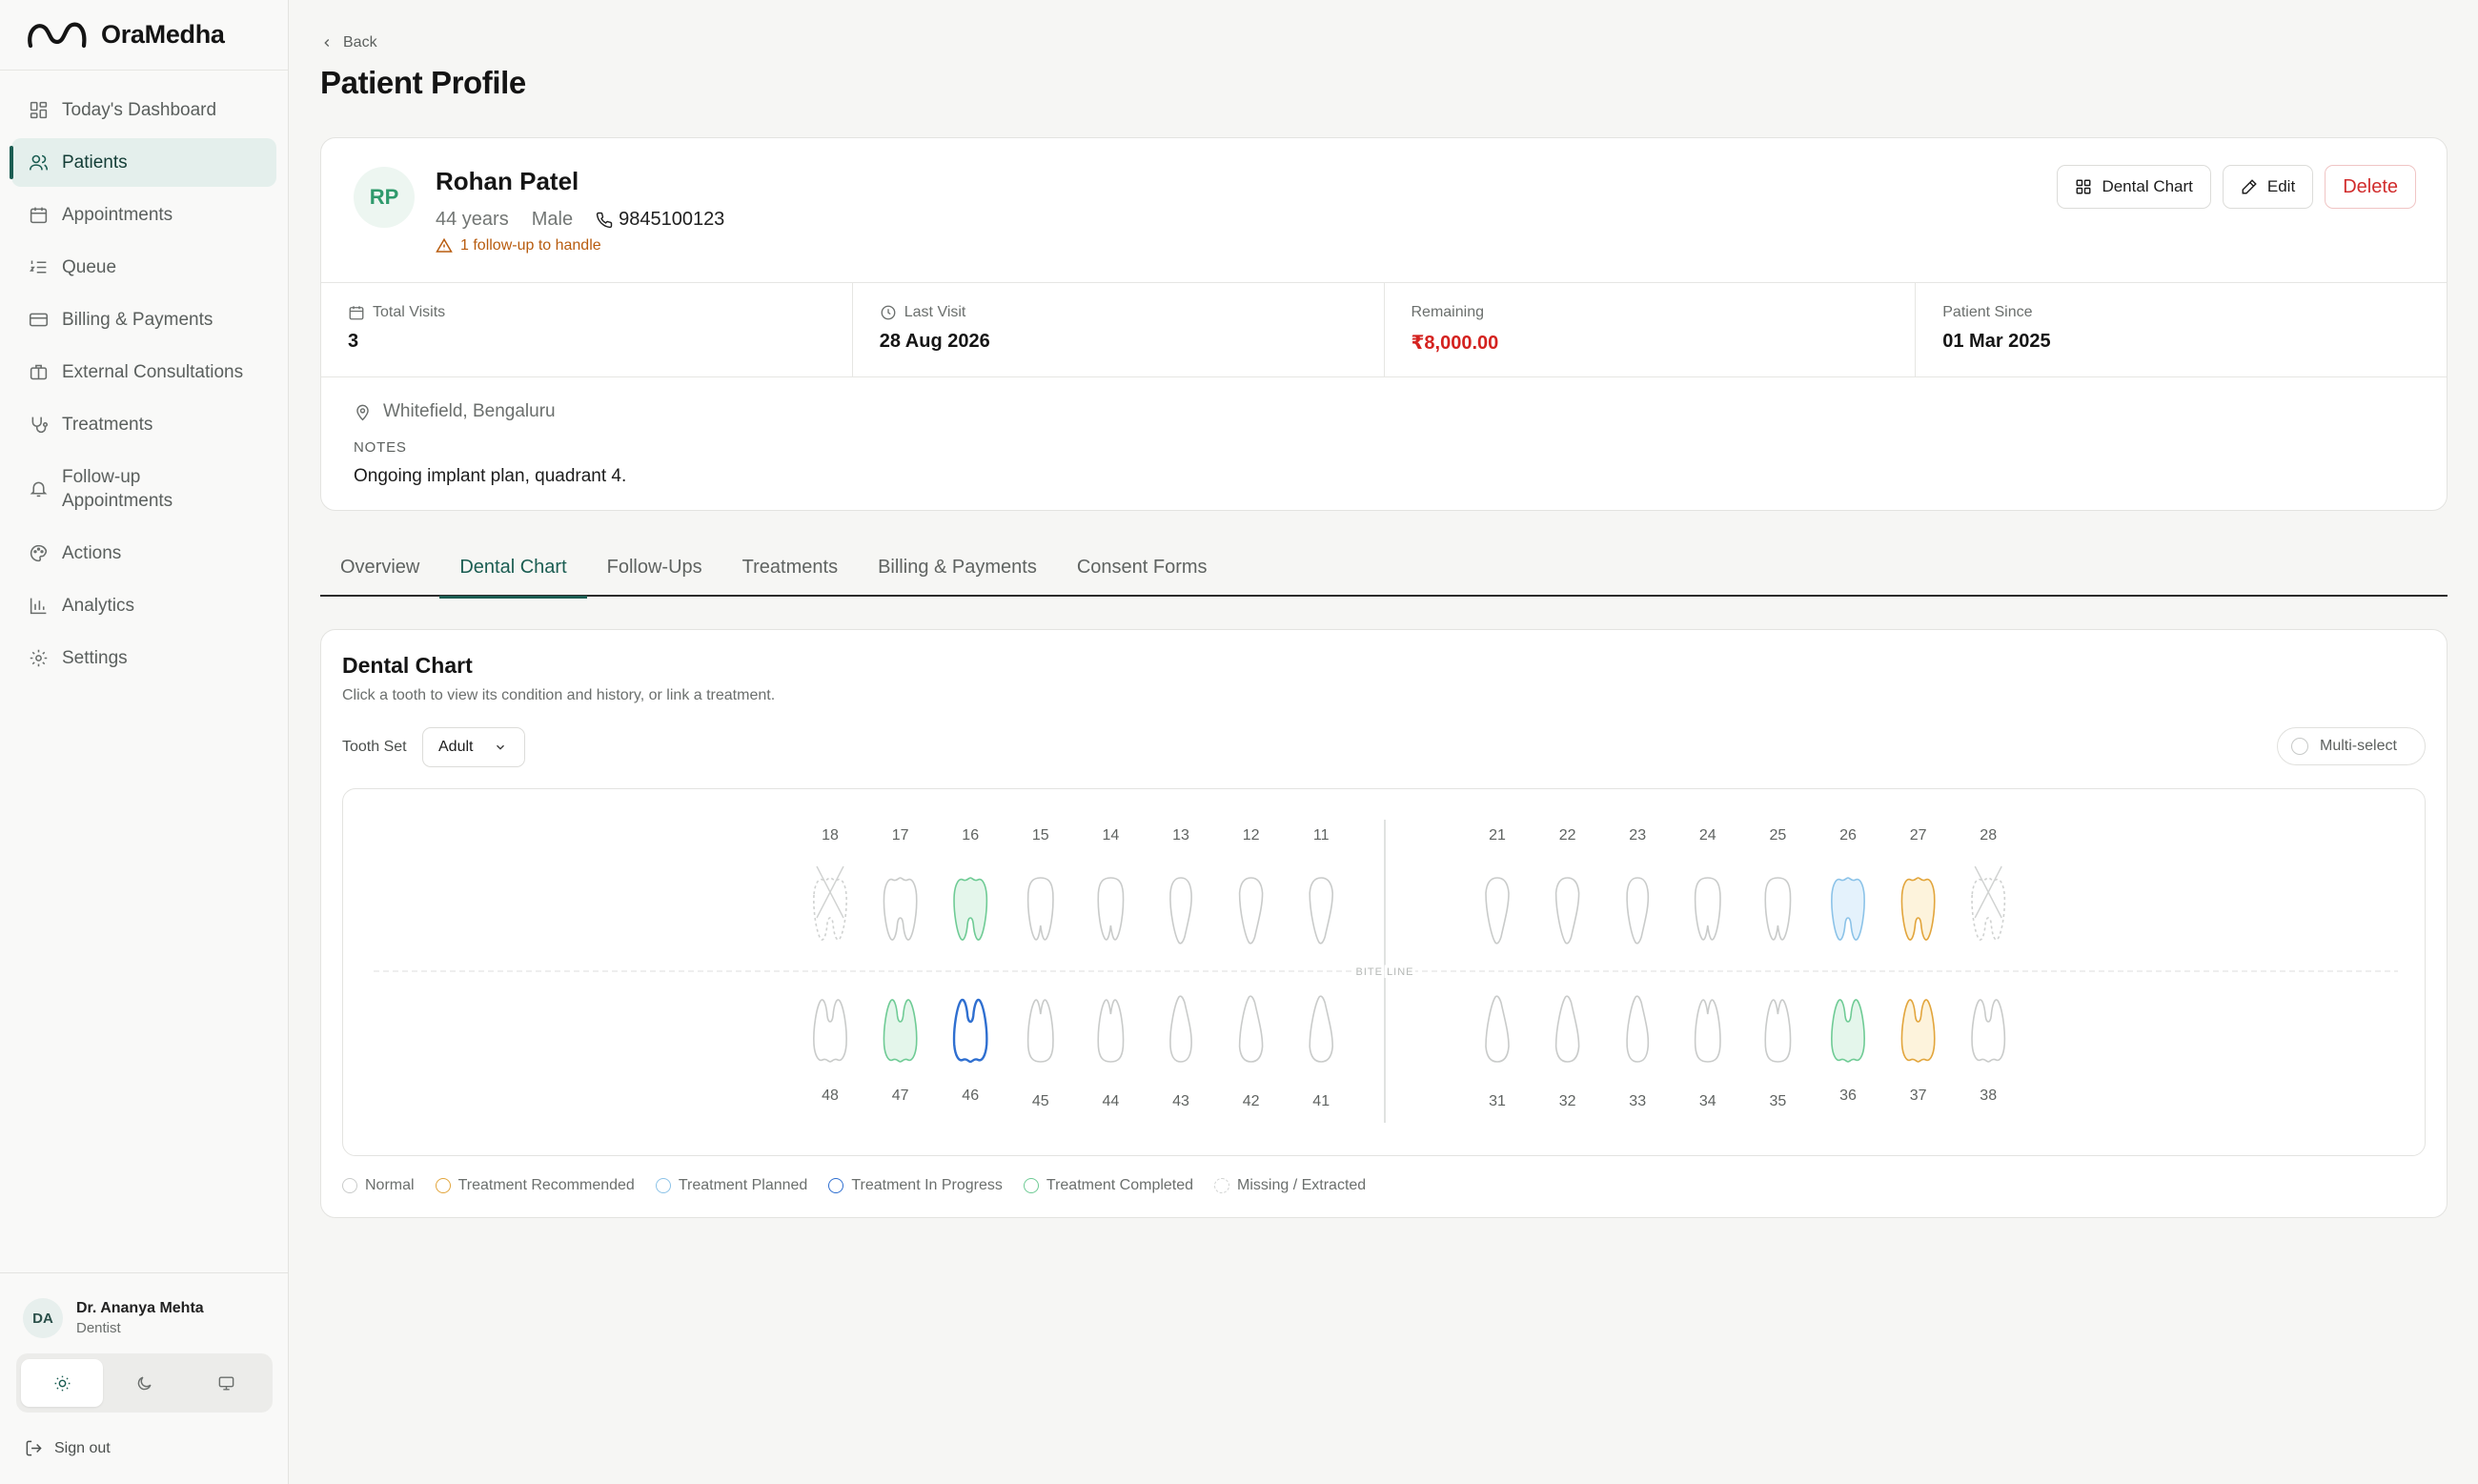 Image resolution: width=2478 pixels, height=1484 pixels. I want to click on patient-location: Whitefield, Bengaluru, so click(455, 412).